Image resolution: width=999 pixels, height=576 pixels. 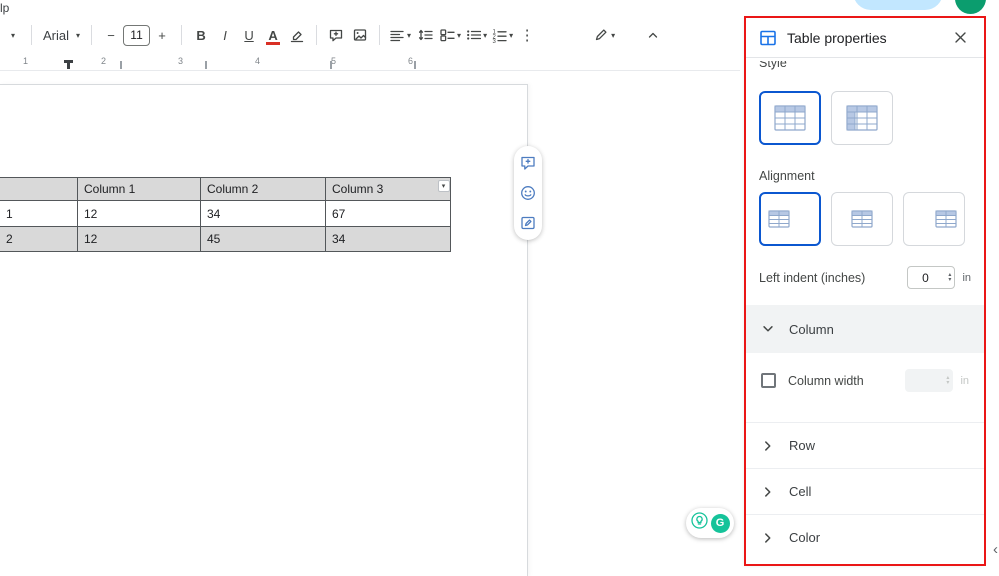 I want to click on insert-image-button, so click(x=360, y=35).